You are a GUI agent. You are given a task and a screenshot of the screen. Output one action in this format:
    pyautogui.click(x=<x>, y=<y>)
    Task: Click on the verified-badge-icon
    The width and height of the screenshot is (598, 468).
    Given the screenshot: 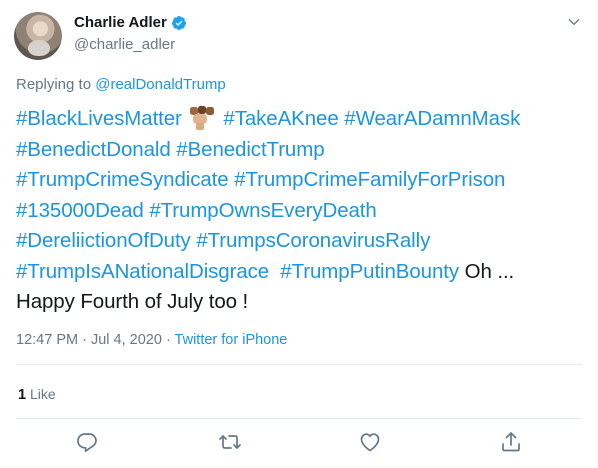 What is the action you would take?
    pyautogui.click(x=178, y=22)
    